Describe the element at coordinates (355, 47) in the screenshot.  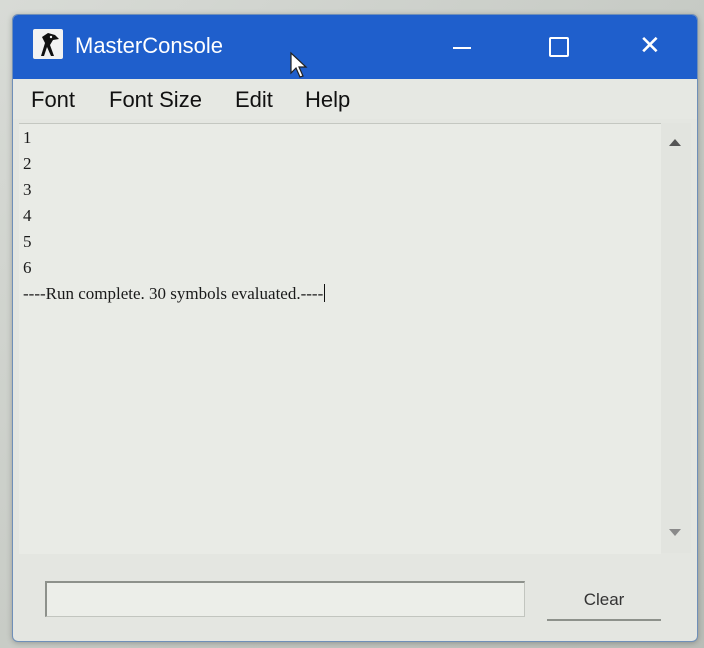
I see `title-bar: MasterConsole ✕` at that location.